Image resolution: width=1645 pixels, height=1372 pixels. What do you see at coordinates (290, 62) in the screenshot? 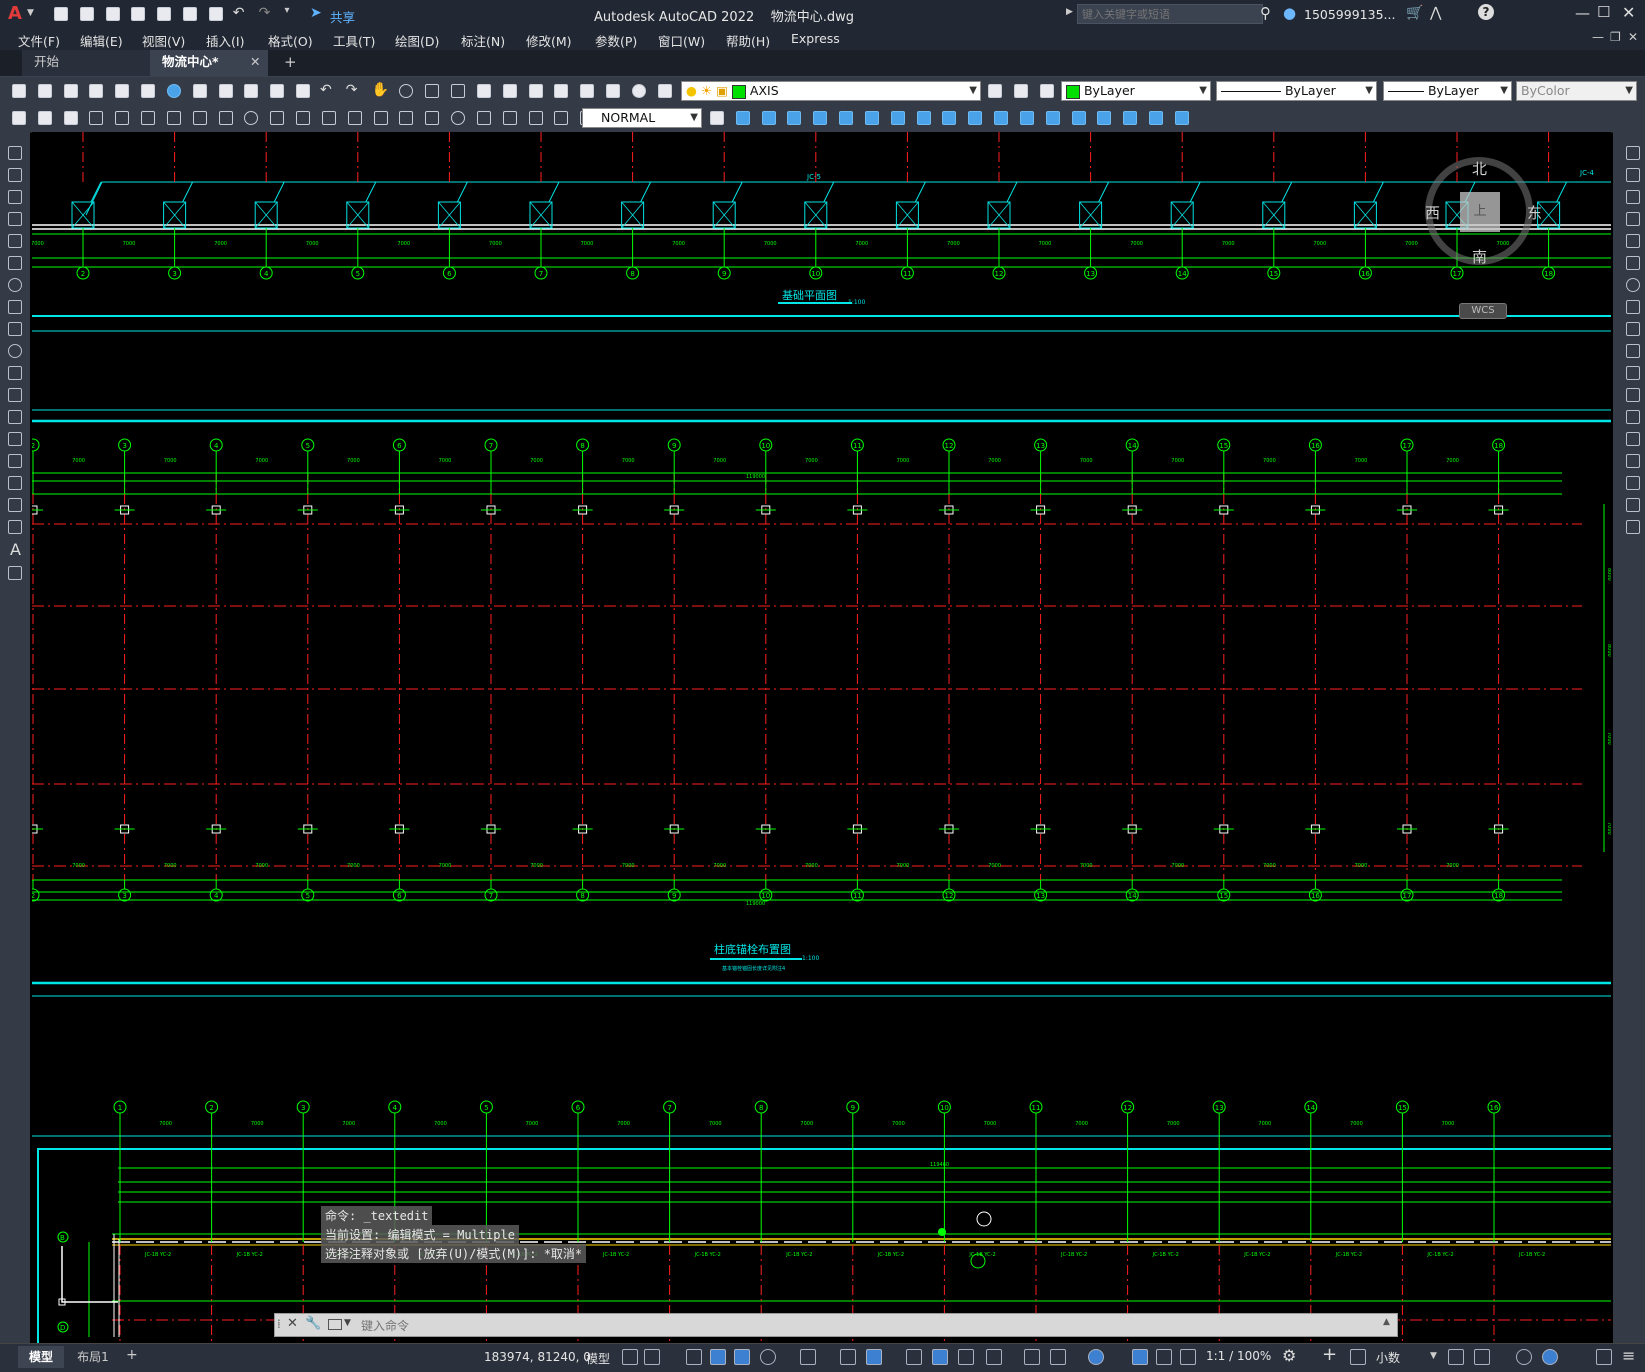
I see `new-tab-button: +` at bounding box center [290, 62].